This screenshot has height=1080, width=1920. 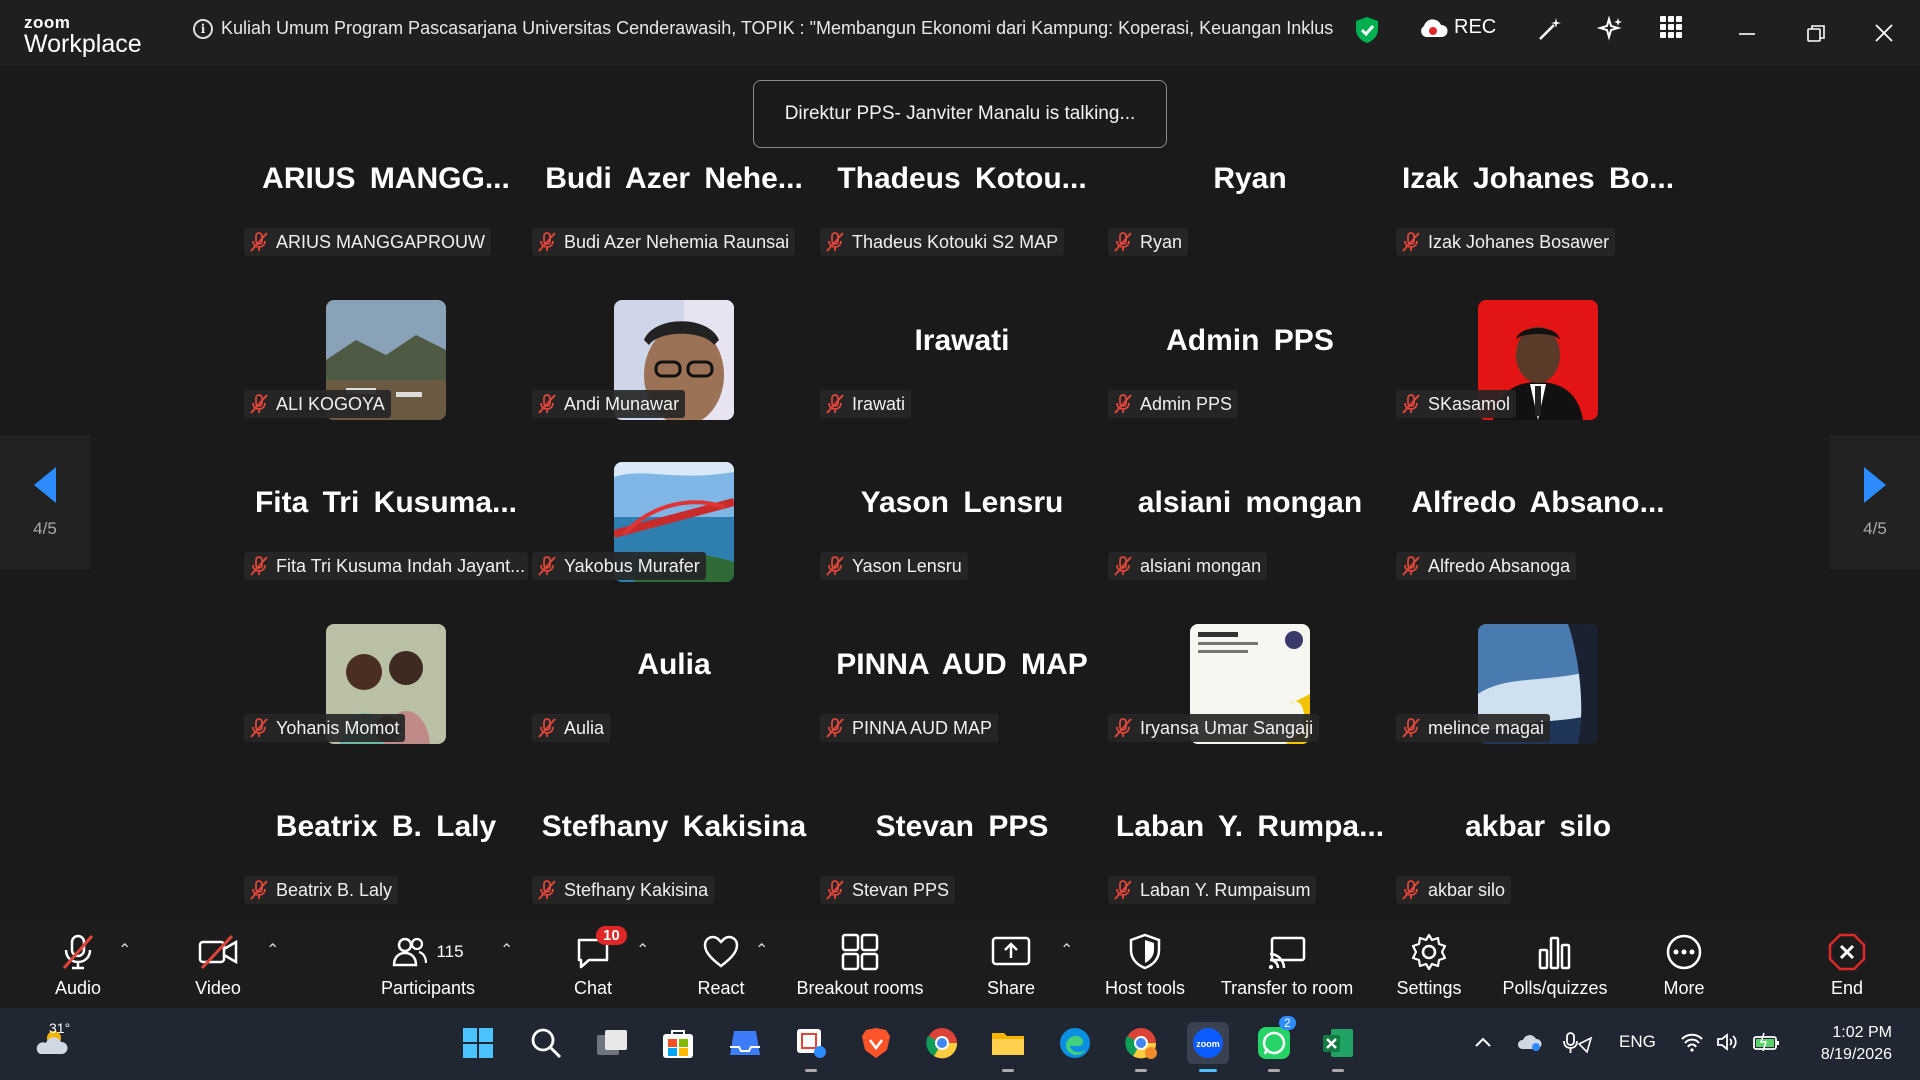 I want to click on participant-tile: Andi Munawar, so click(x=674, y=387).